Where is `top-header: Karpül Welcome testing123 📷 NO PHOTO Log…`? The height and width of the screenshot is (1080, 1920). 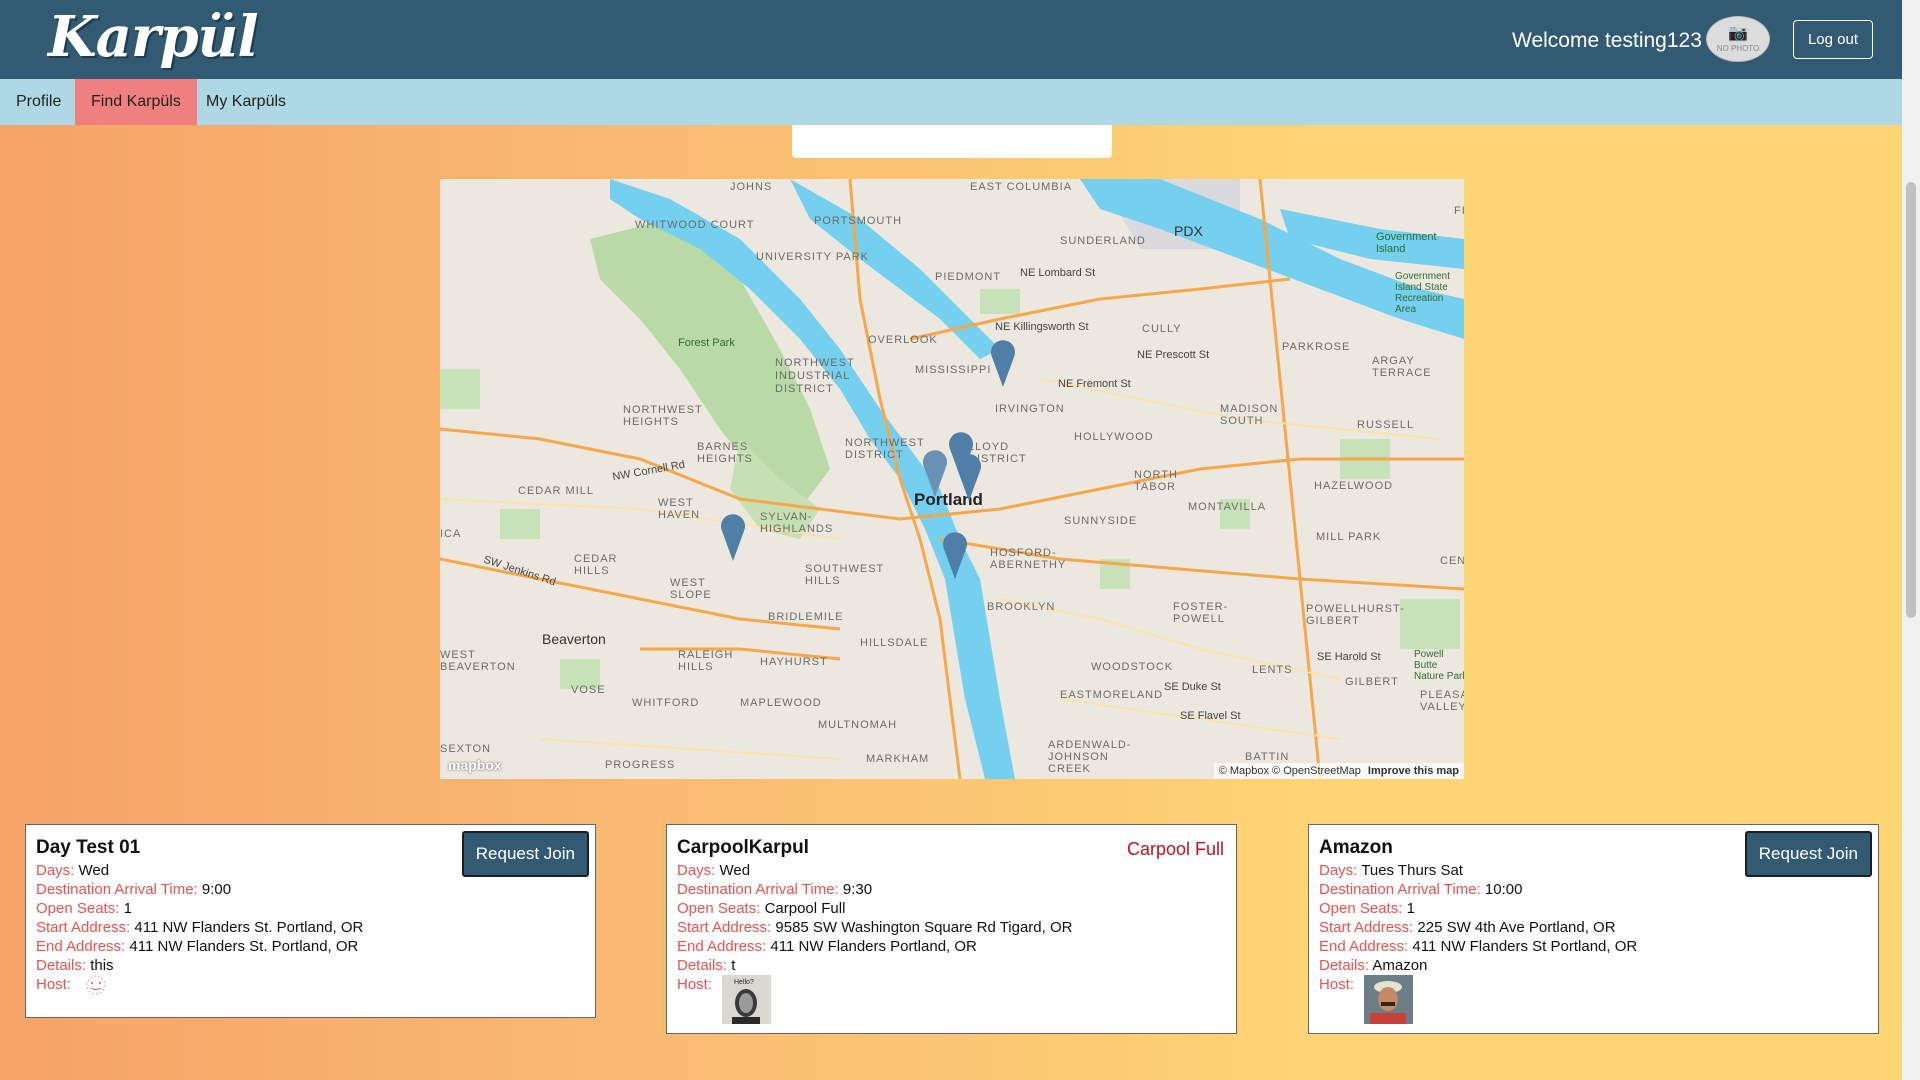
top-header: Karpül Welcome testing123 📷 NO PHOTO Log… is located at coordinates (951, 39).